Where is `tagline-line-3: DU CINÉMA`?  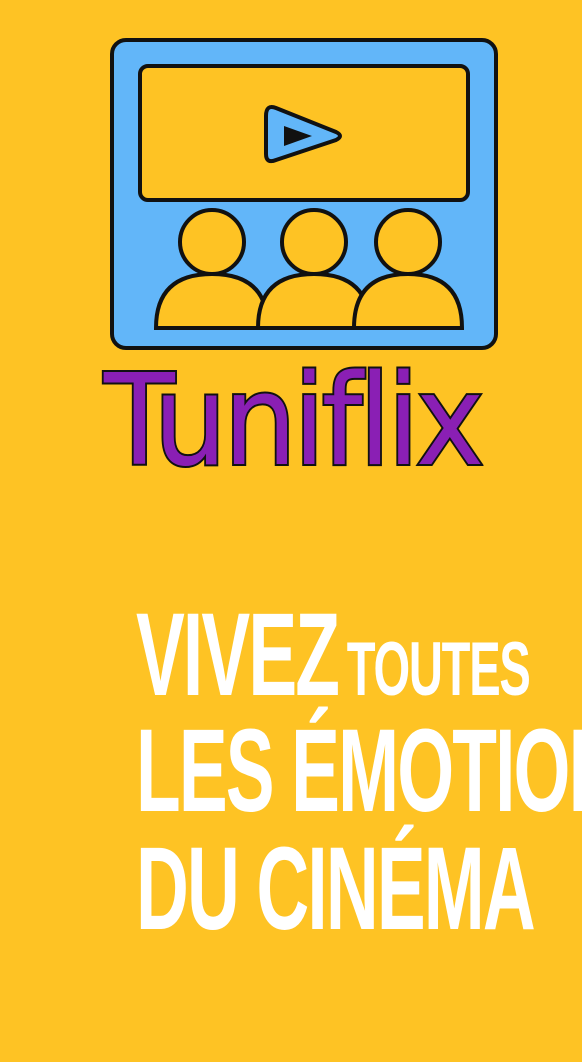 tagline-line-3: DU CINÉMA is located at coordinates (336, 889).